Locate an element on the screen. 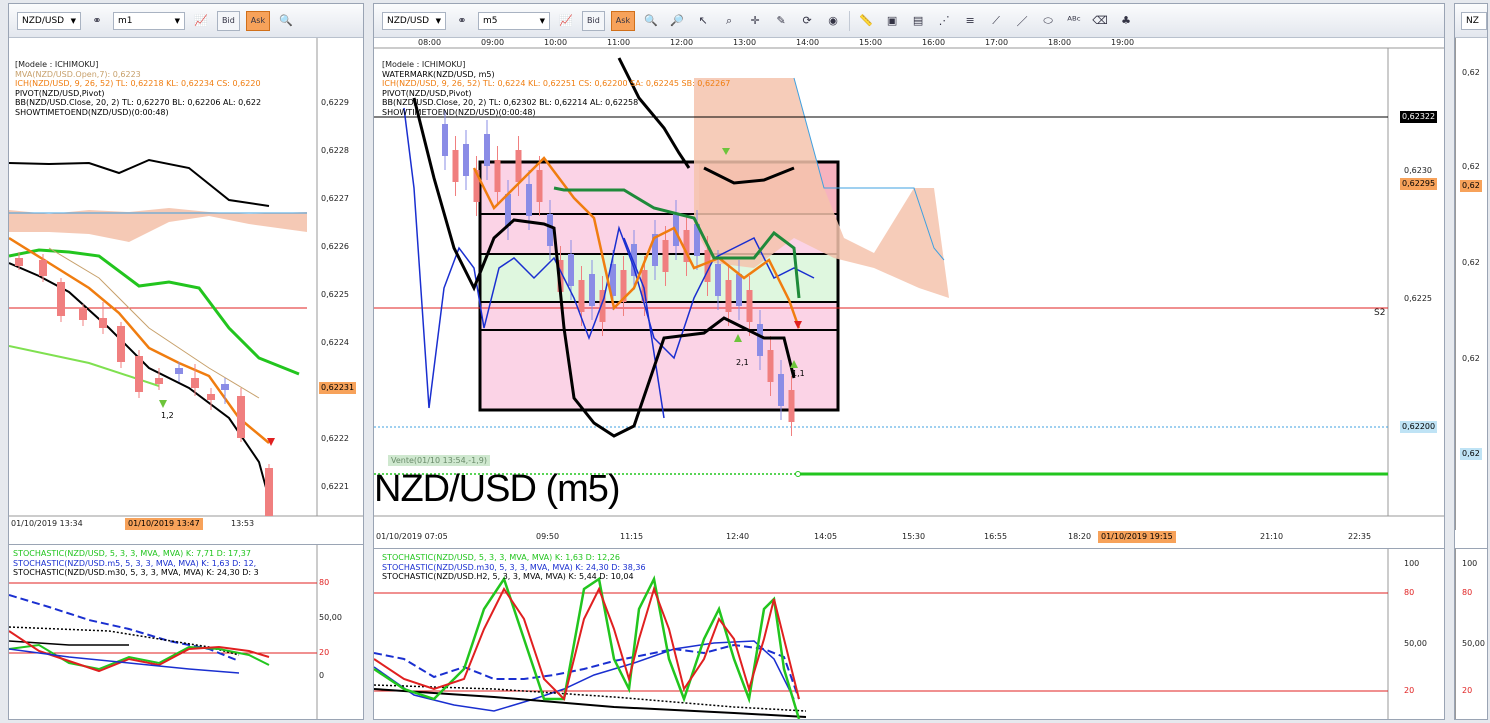 The image size is (1490, 723). main-symbol-select: NZD/USD ▼ is located at coordinates (414, 20).